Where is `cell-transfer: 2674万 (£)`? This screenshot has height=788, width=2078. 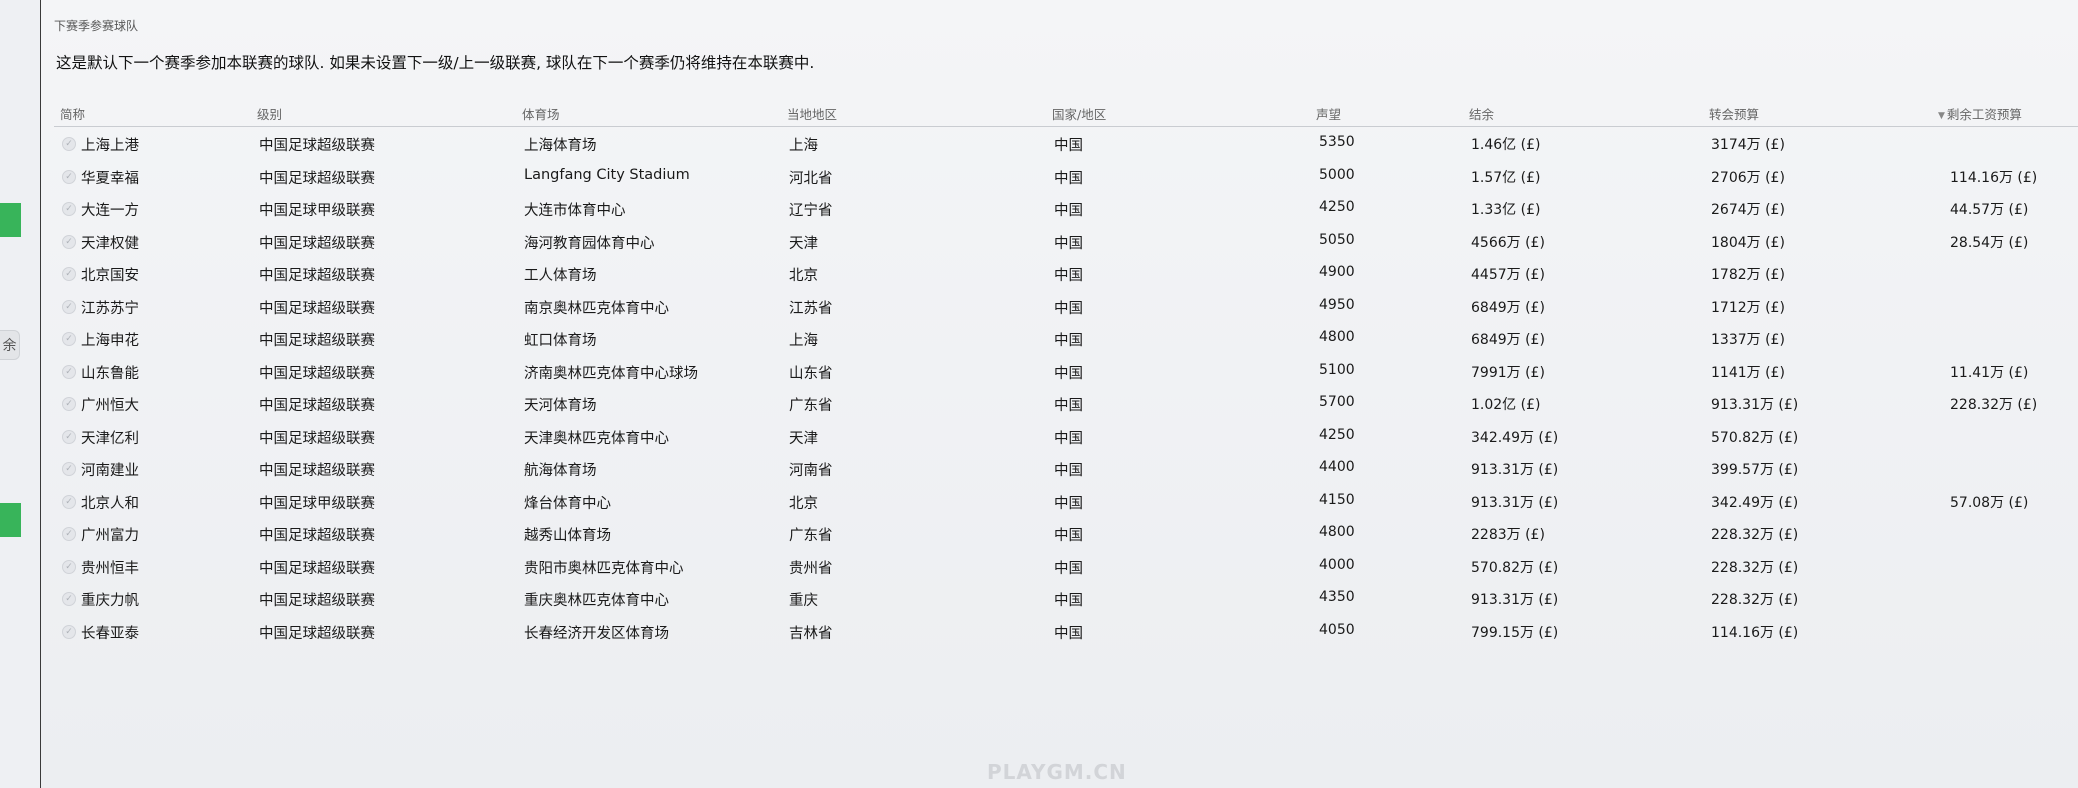 cell-transfer: 2674万 (£) is located at coordinates (1748, 210).